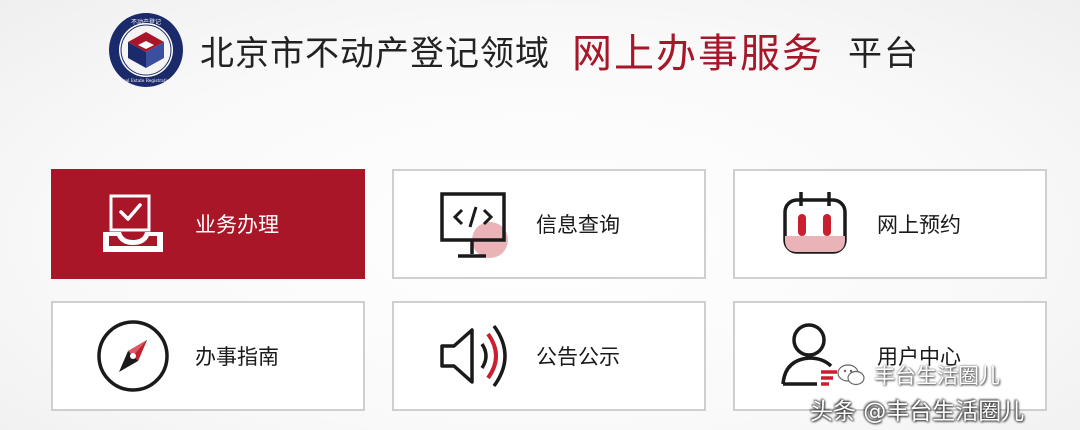  Describe the element at coordinates (815, 356) in the screenshot. I see `user-icon` at that location.